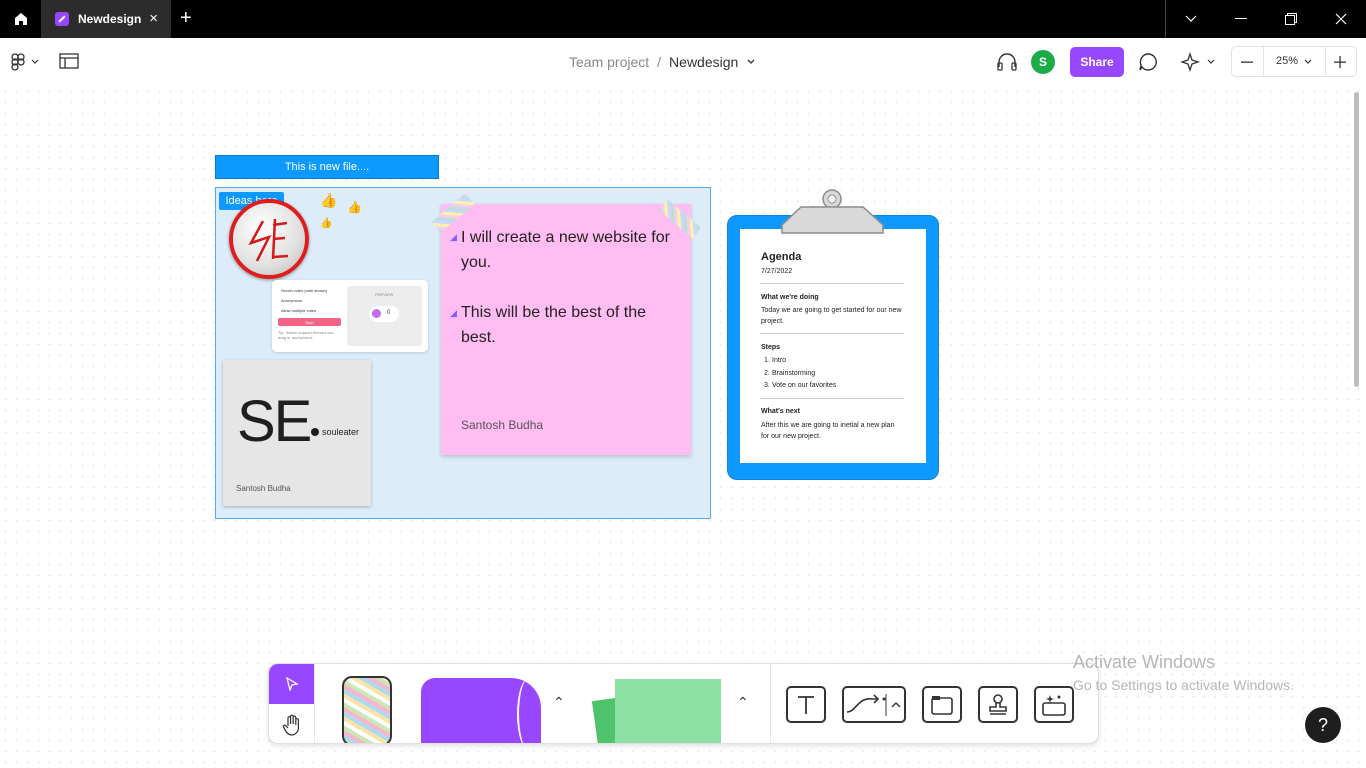 The height and width of the screenshot is (768, 1366). I want to click on audio-button, so click(1007, 64).